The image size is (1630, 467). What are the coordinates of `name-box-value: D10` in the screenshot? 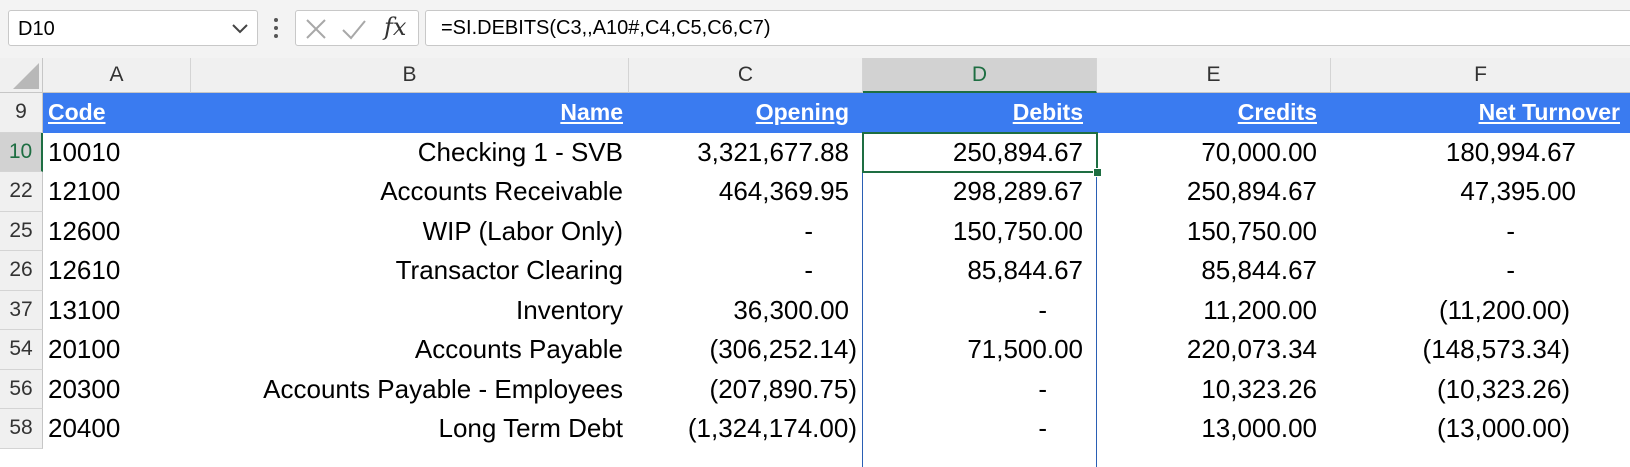 It's located at (36, 29).